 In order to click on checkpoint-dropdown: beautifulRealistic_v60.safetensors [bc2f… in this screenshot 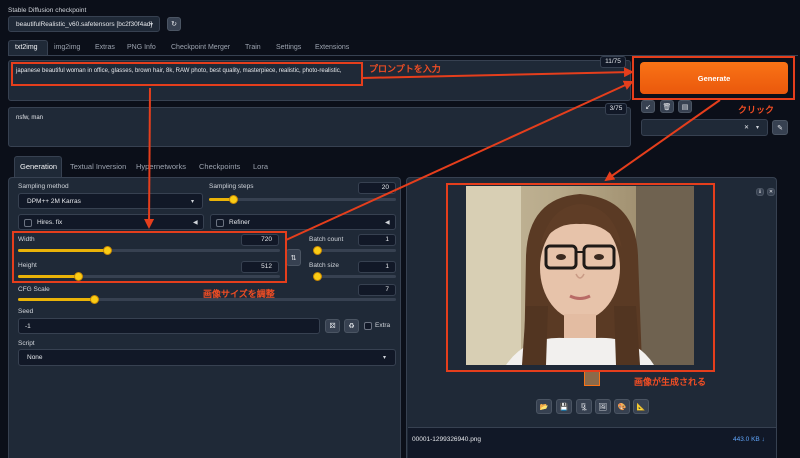, I will do `click(84, 24)`.